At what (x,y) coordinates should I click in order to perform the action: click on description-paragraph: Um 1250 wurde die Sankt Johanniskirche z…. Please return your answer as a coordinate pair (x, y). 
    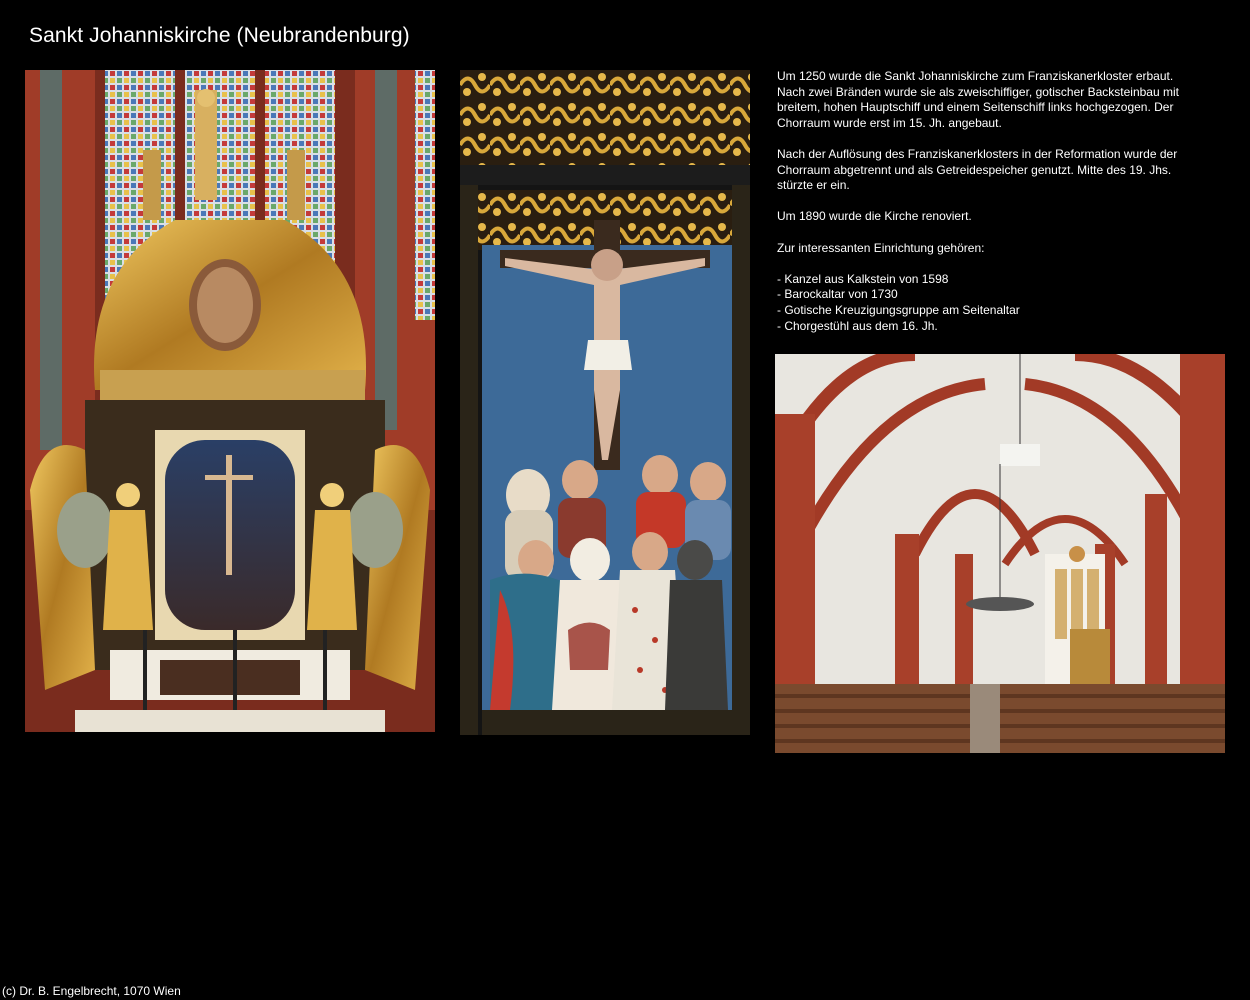
    Looking at the image, I should click on (978, 99).